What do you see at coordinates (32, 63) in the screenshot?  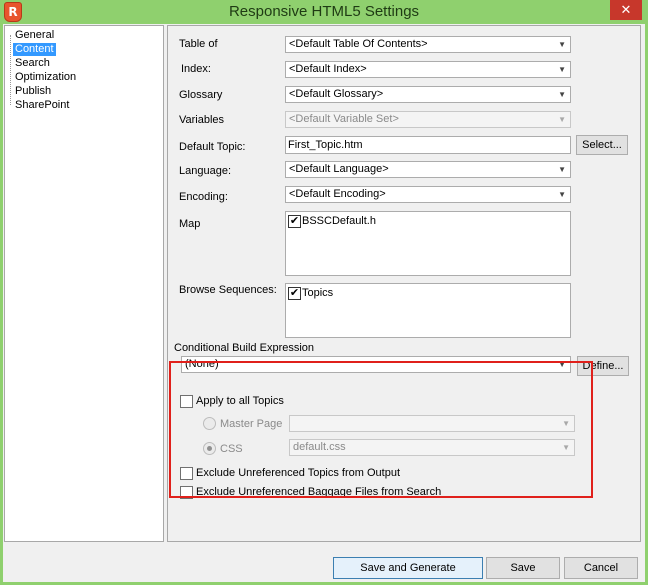 I see `nav-item-search: Search` at bounding box center [32, 63].